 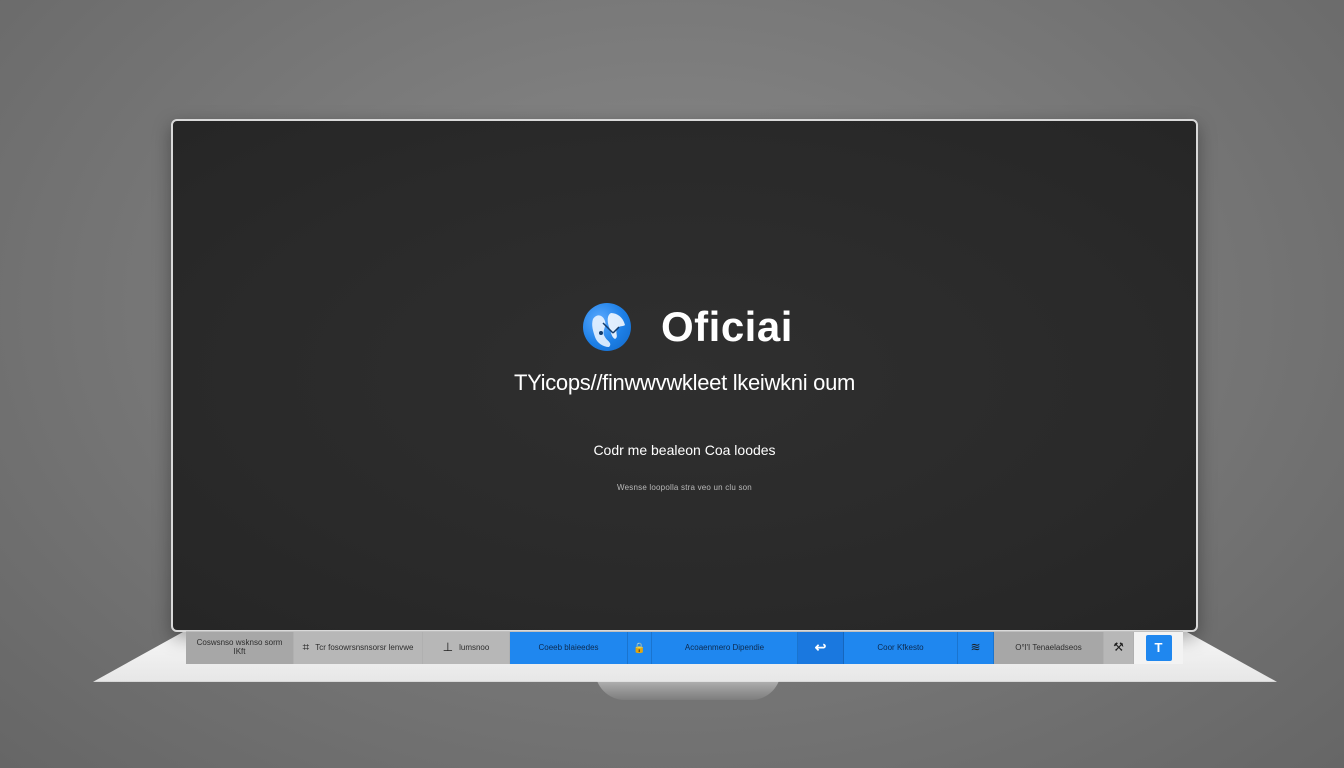 I want to click on tools-icon: ⚒, so click(x=1118, y=647).